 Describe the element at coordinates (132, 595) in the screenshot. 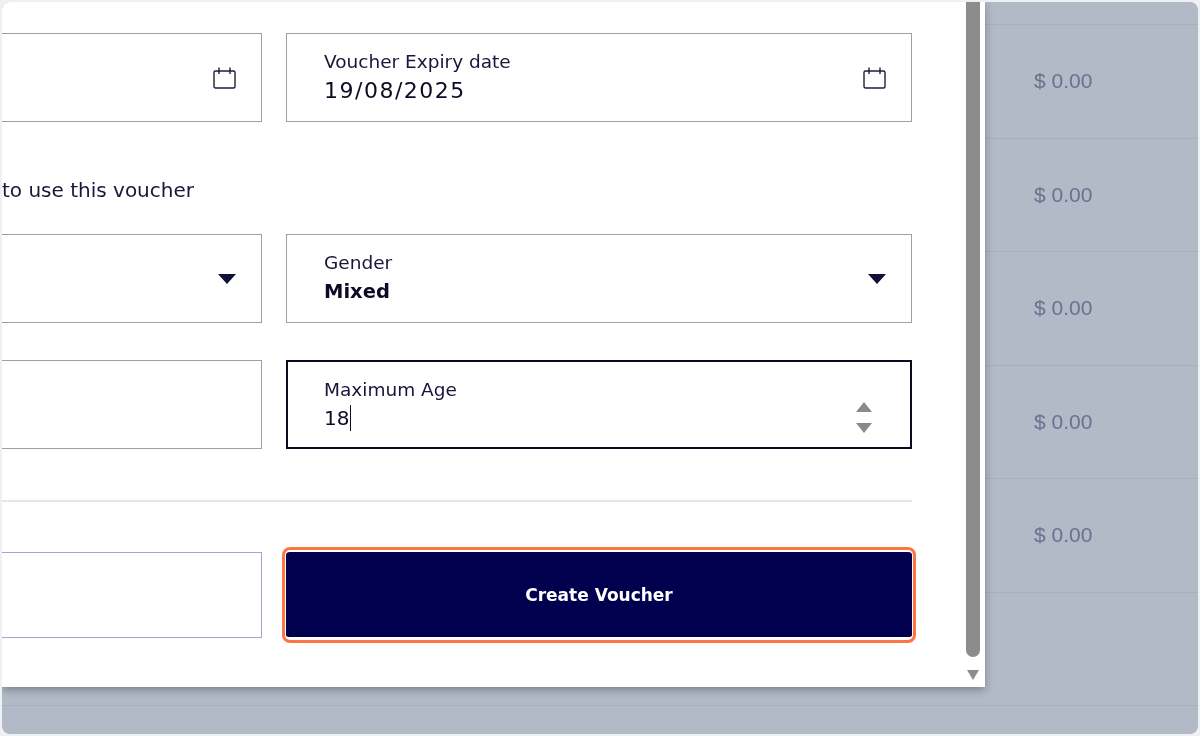

I see `outline-button` at that location.